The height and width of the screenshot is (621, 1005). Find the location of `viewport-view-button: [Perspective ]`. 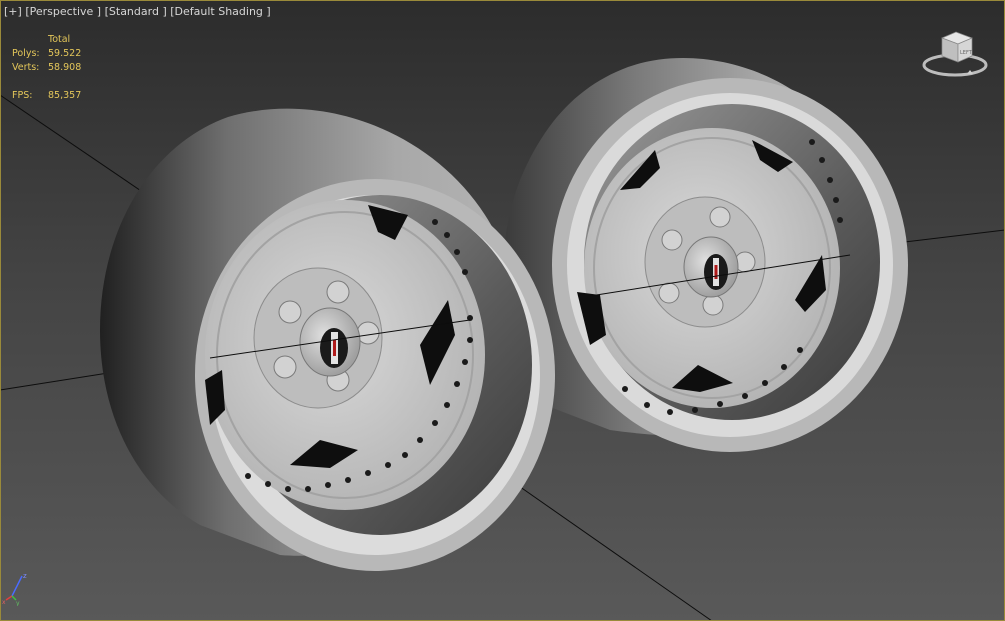

viewport-view-button: [Perspective ] is located at coordinates (63, 11).